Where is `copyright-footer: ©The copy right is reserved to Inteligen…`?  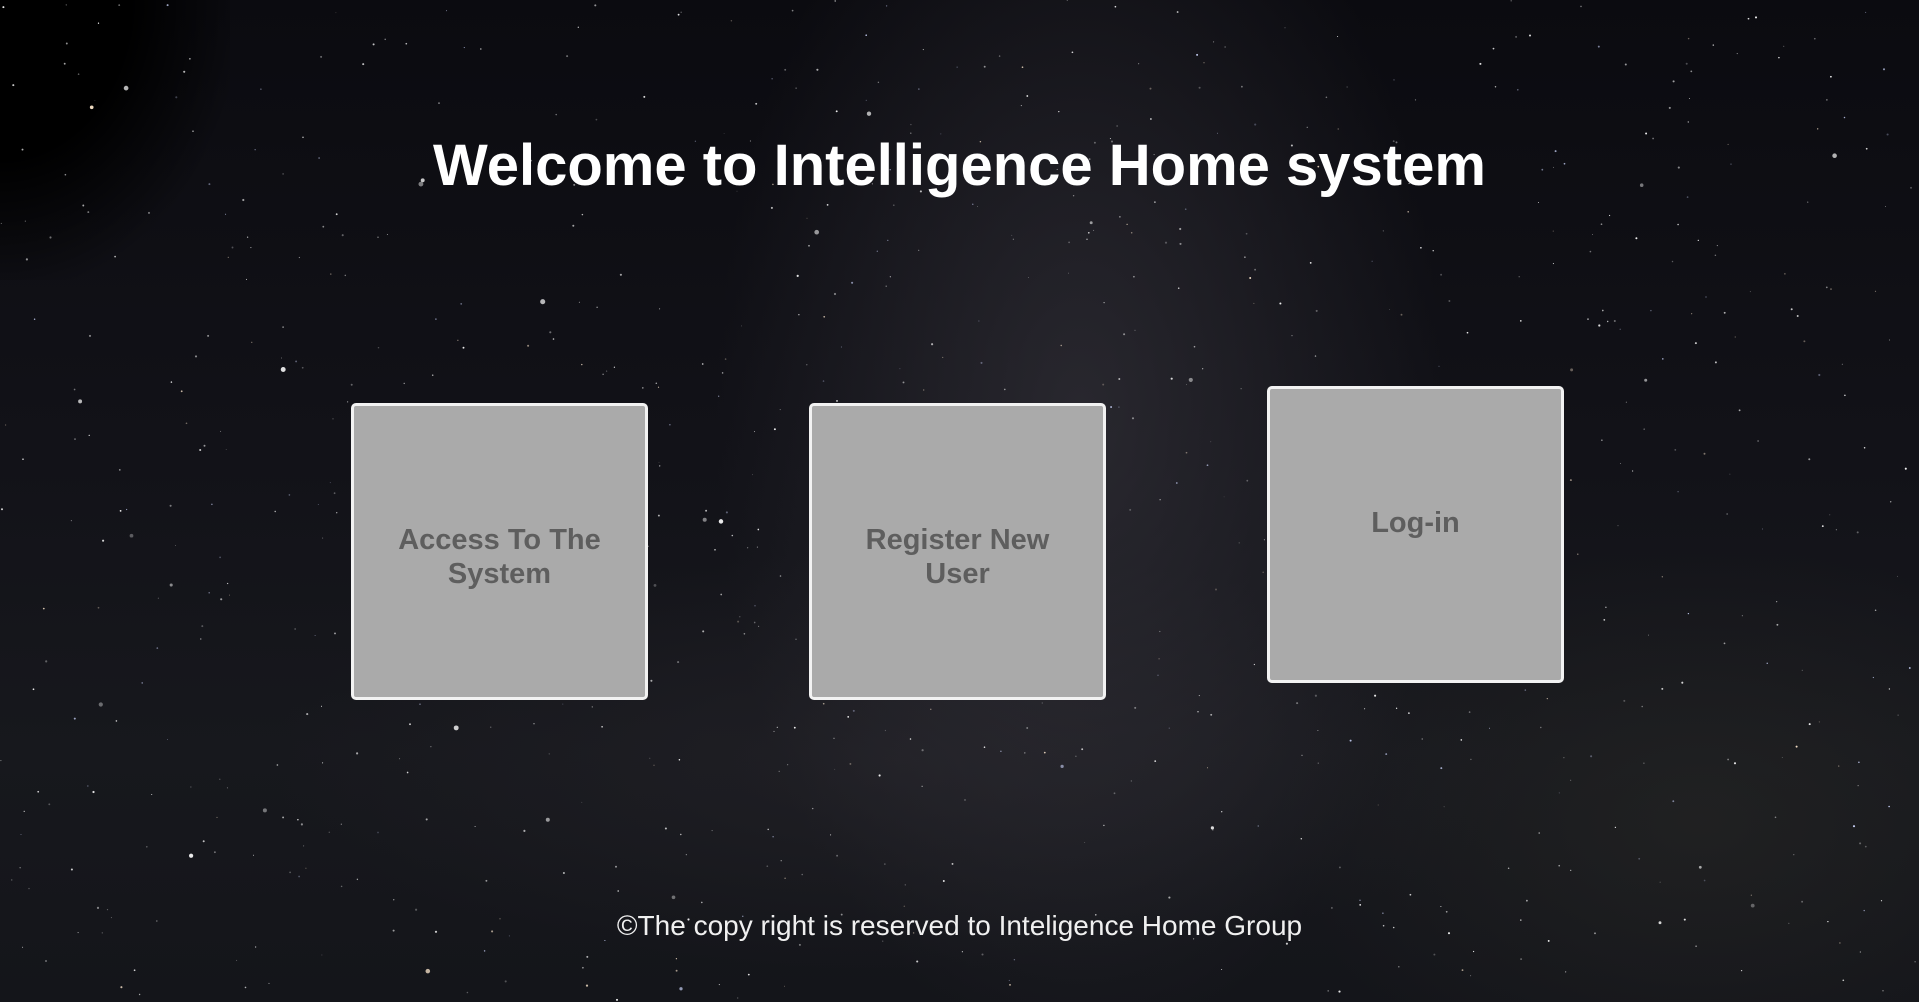 copyright-footer: ©The copy right is reserved to Inteligen… is located at coordinates (959, 925).